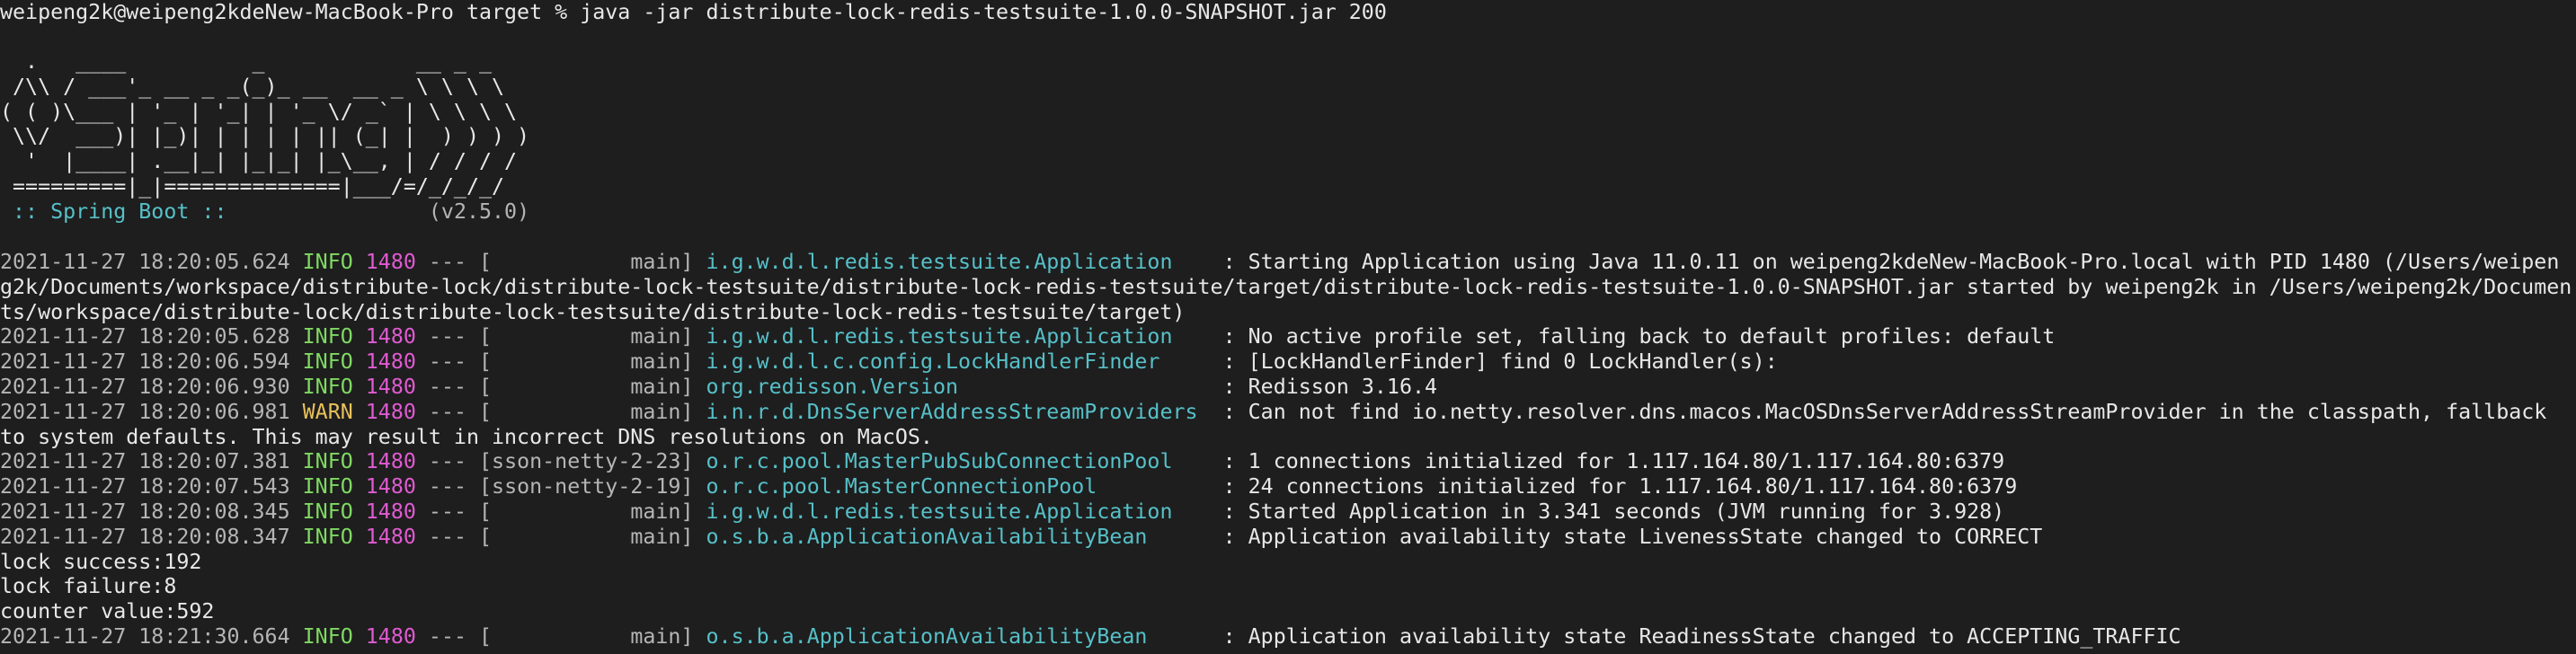  Describe the element at coordinates (959, 486) in the screenshot. I see `log-logger: o.r.c.pool.MasterConnectionPool` at that location.